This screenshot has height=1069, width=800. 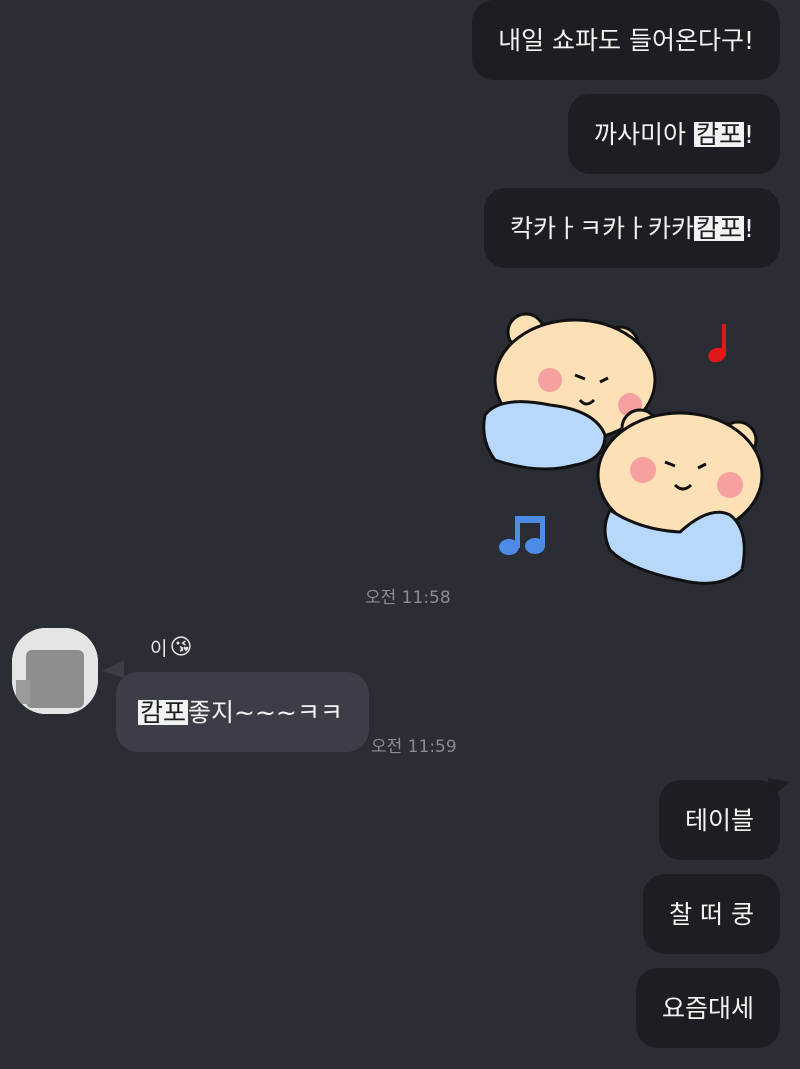 I want to click on message-text: 테이블, so click(x=719, y=820).